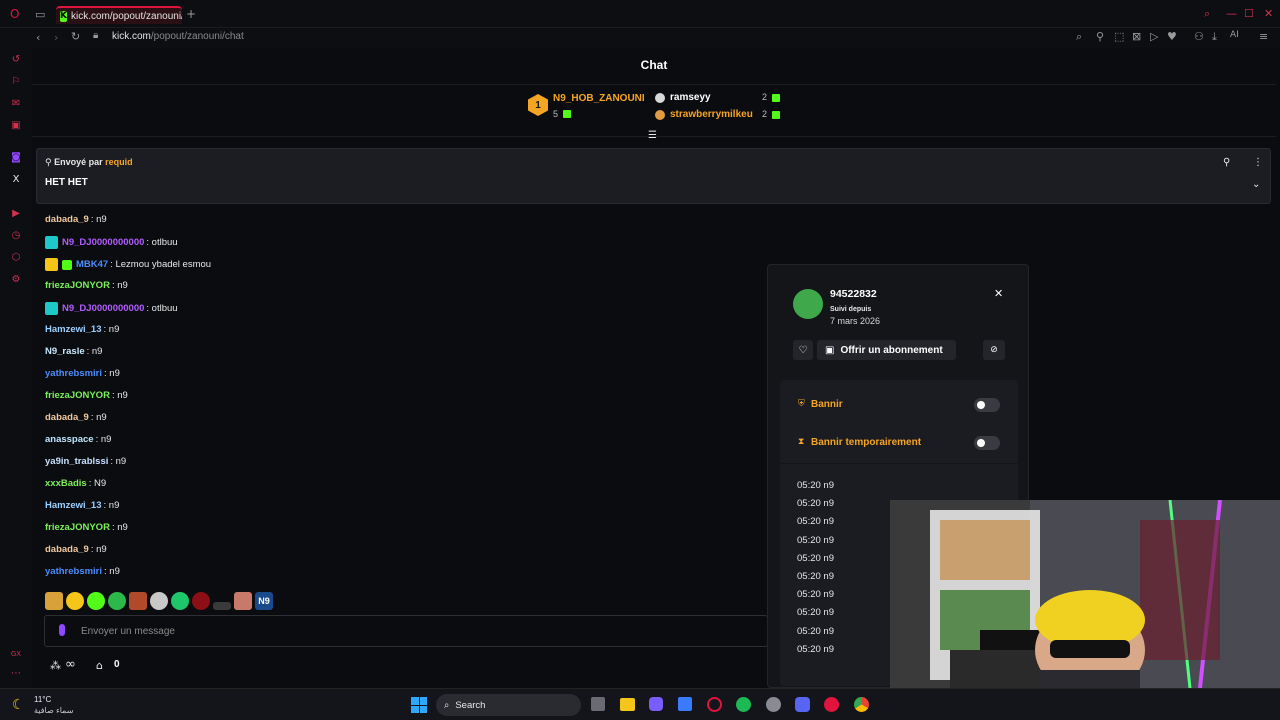 The height and width of the screenshot is (720, 1280). Describe the element at coordinates (16, 60) in the screenshot. I see `history-icon: ↺` at that location.